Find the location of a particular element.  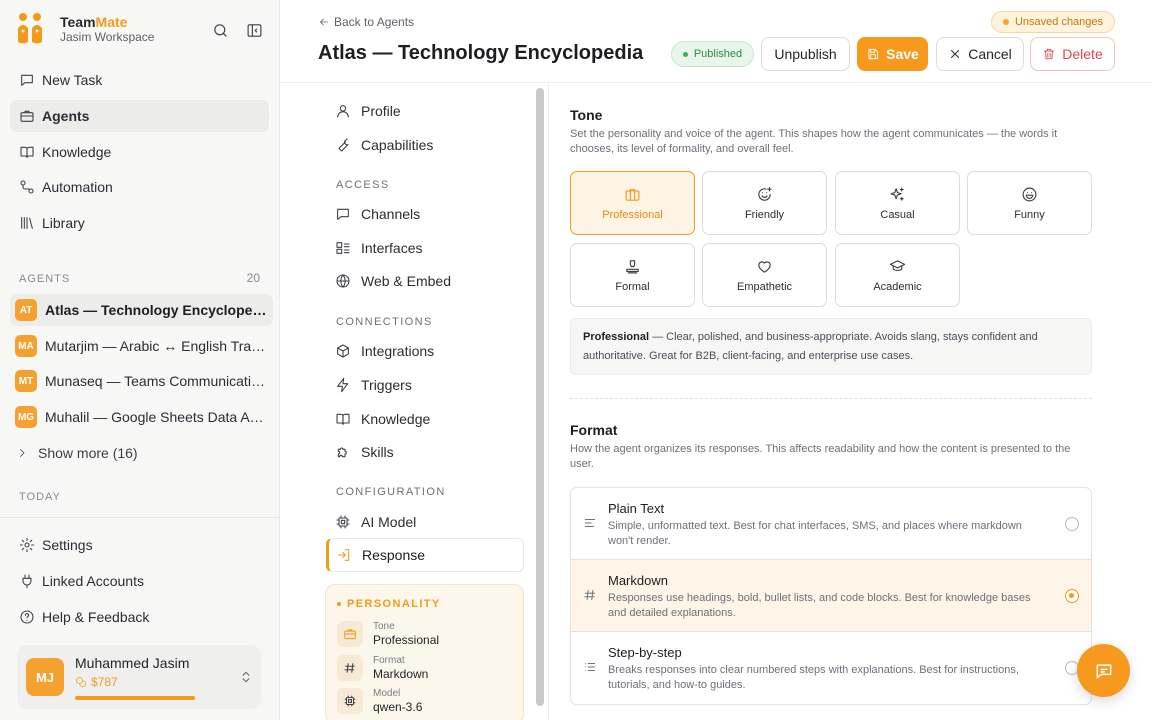

coins-icon is located at coordinates (81, 682).